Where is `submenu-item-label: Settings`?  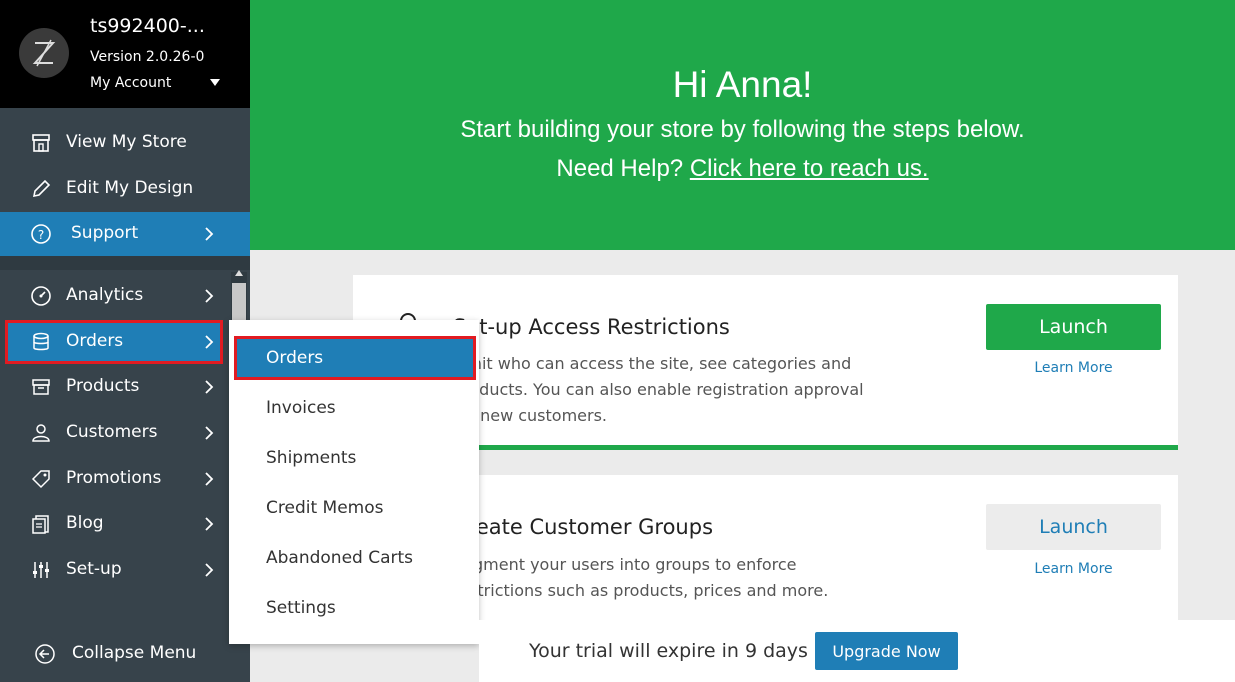
submenu-item-label: Settings is located at coordinates (301, 608).